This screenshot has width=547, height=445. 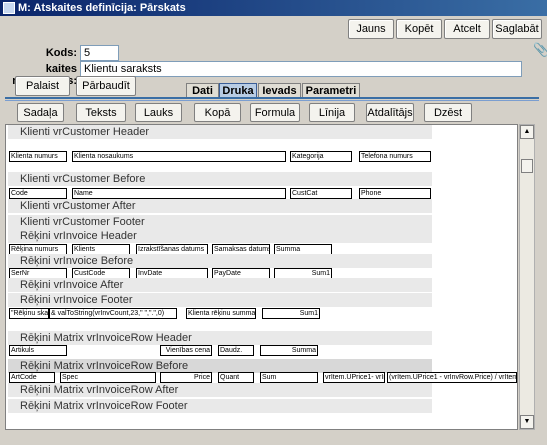 What do you see at coordinates (395, 193) in the screenshot?
I see `design-field: Phone` at bounding box center [395, 193].